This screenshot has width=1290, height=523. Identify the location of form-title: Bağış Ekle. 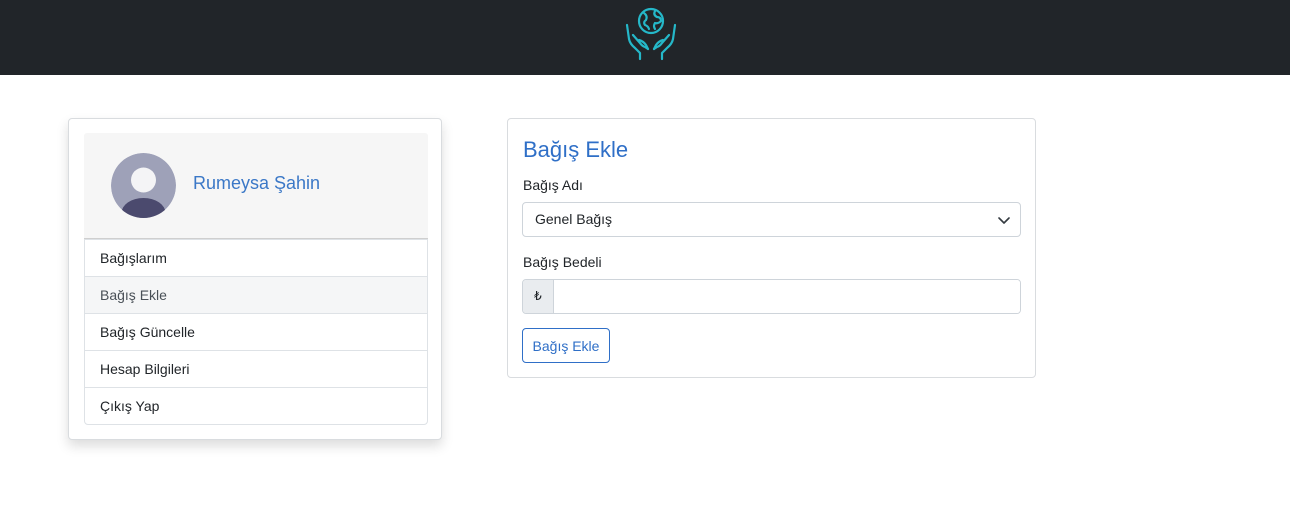
(576, 149).